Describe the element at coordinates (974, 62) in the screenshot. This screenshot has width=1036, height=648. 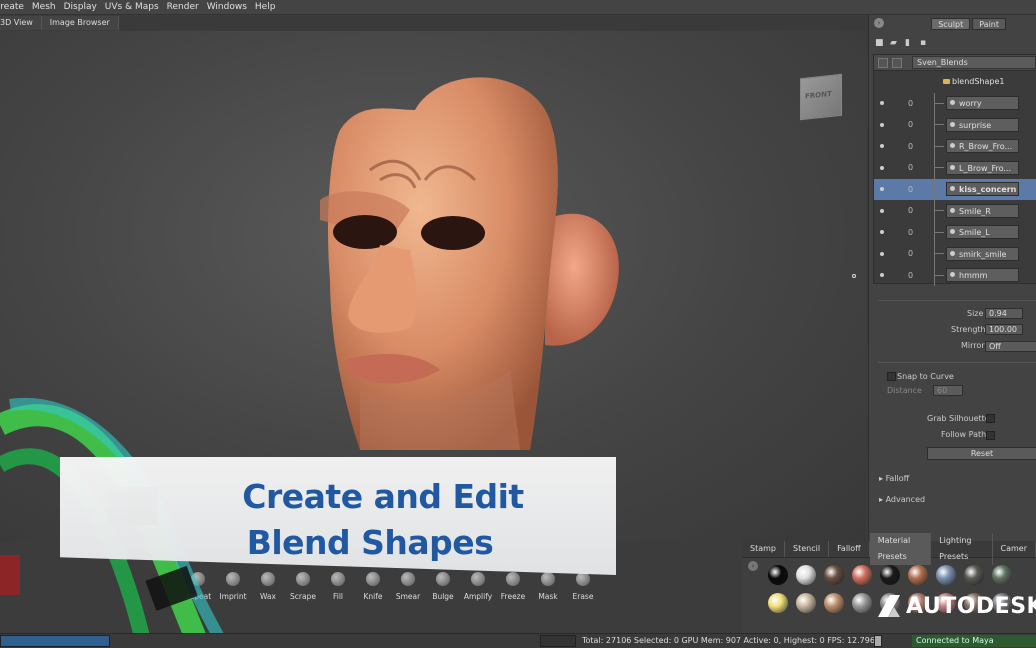
I see `layer-root-name: Sven_Blends` at that location.